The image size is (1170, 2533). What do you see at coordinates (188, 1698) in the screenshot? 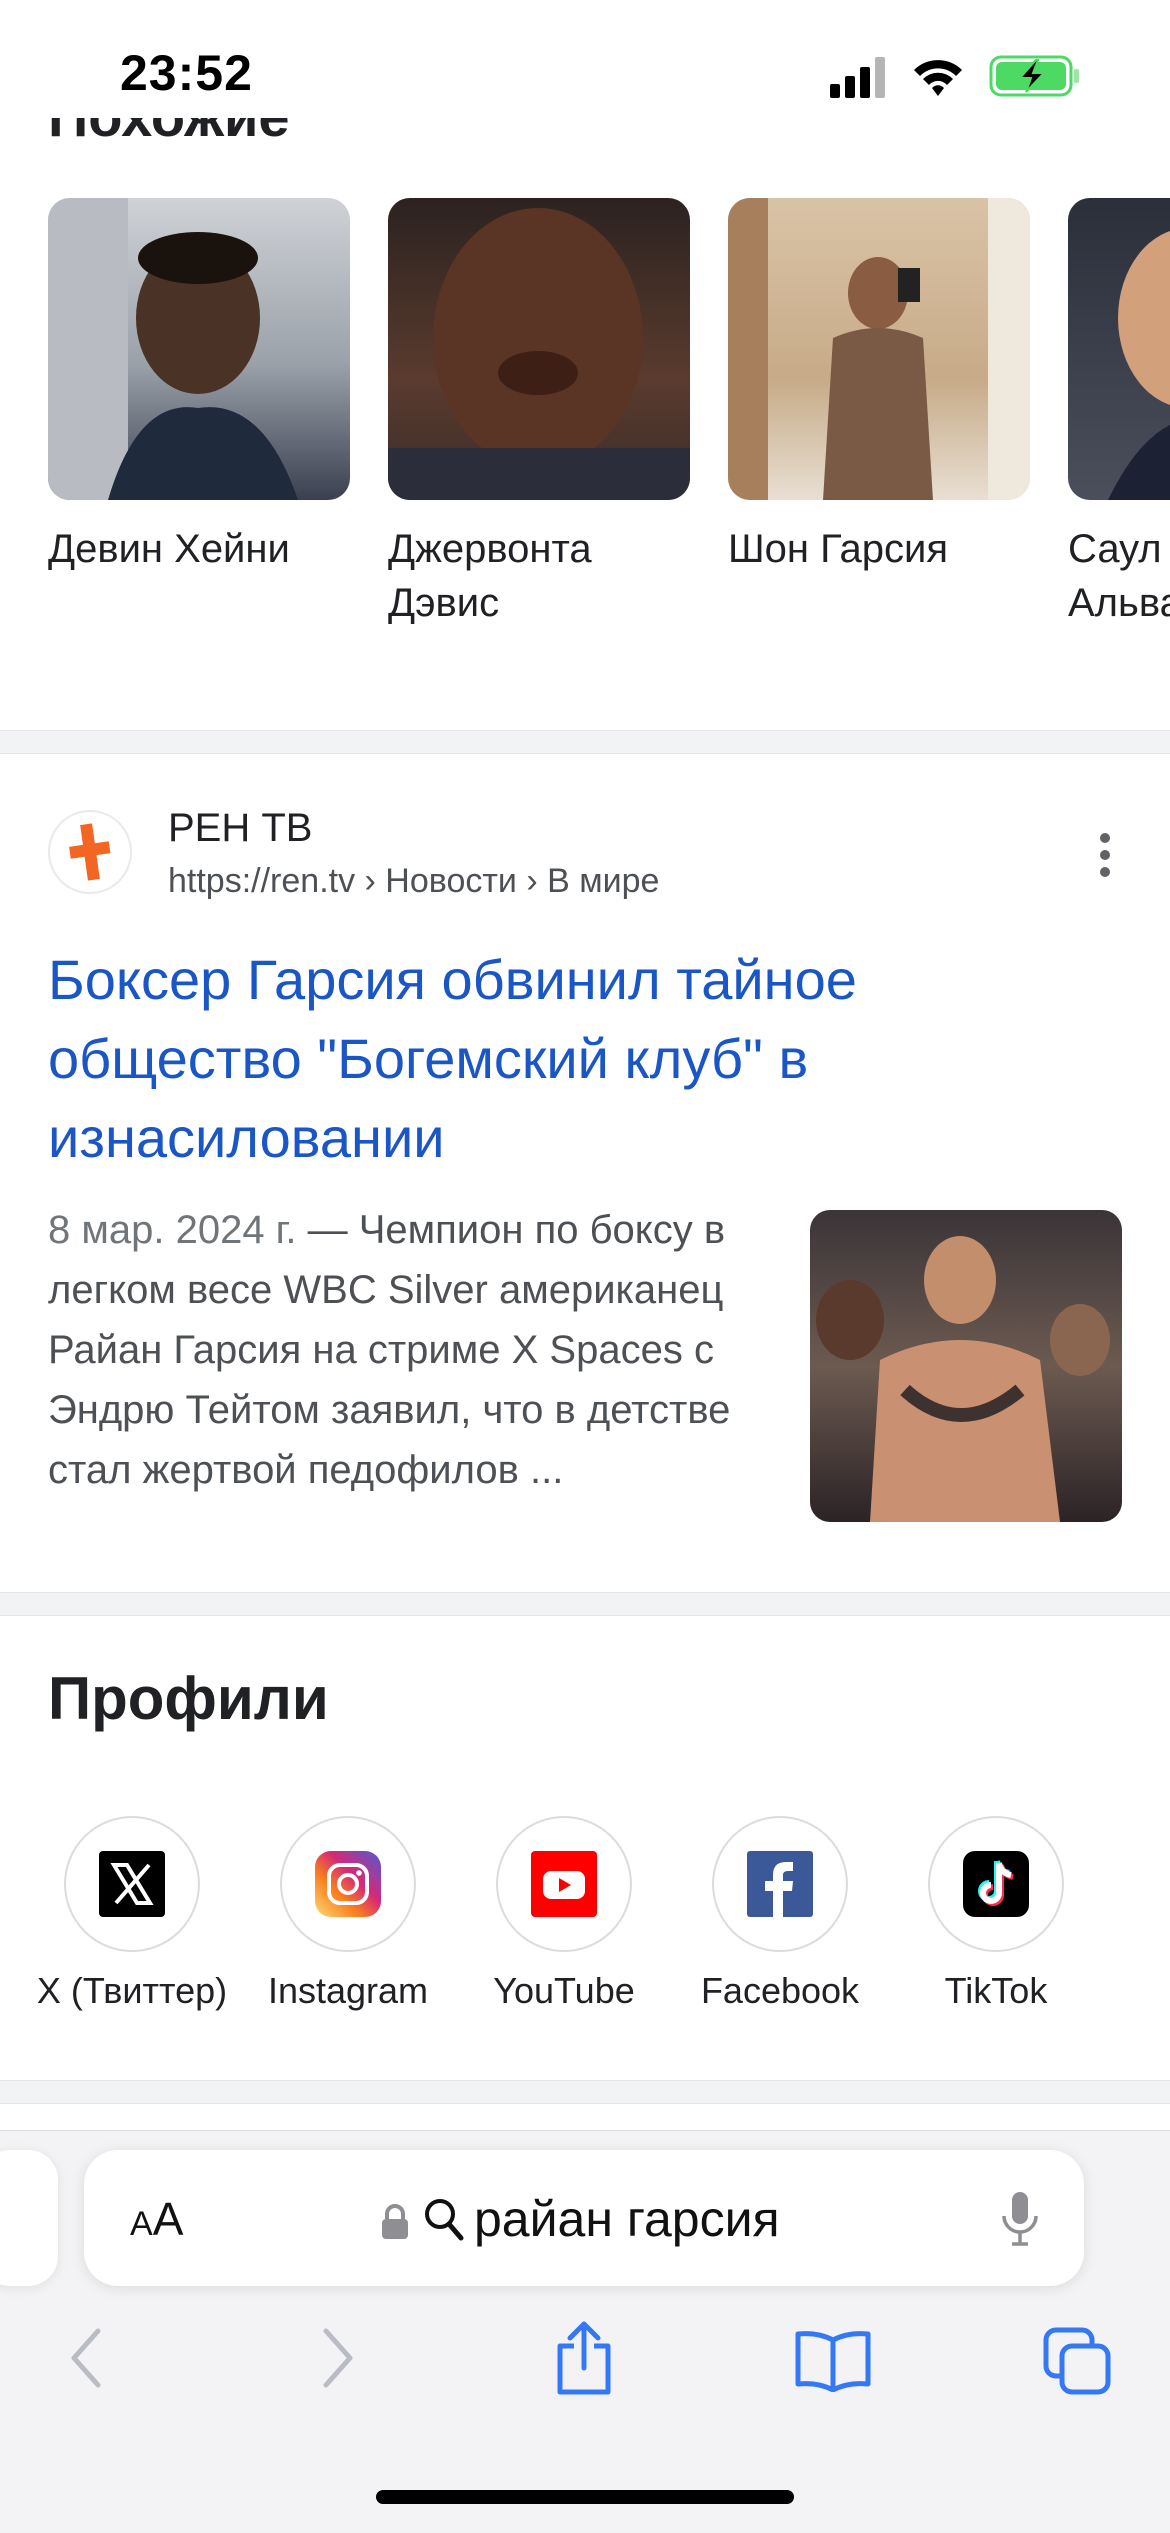
I see `profiles-heading: Профили` at bounding box center [188, 1698].